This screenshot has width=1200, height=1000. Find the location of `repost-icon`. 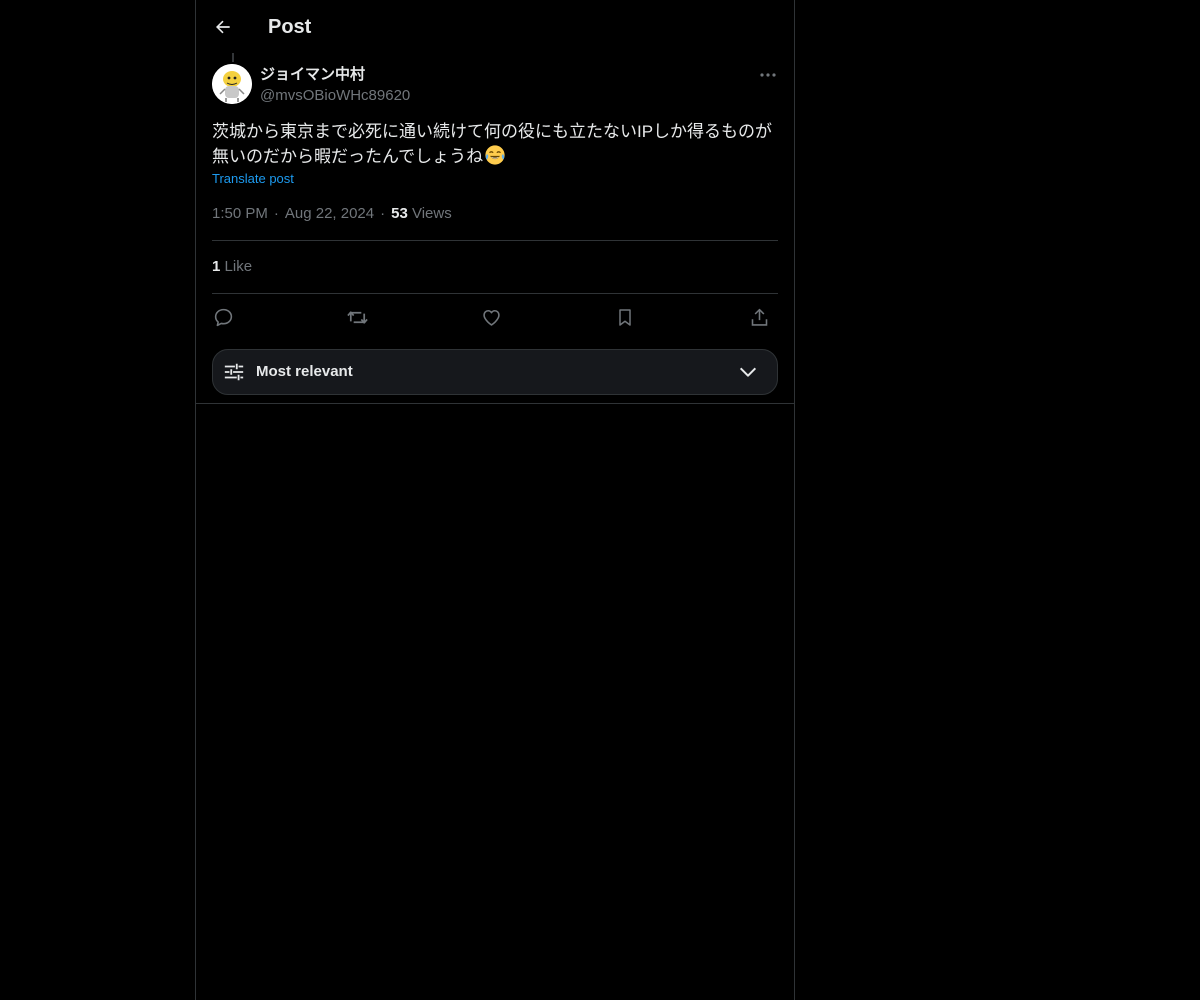

repost-icon is located at coordinates (357, 317).